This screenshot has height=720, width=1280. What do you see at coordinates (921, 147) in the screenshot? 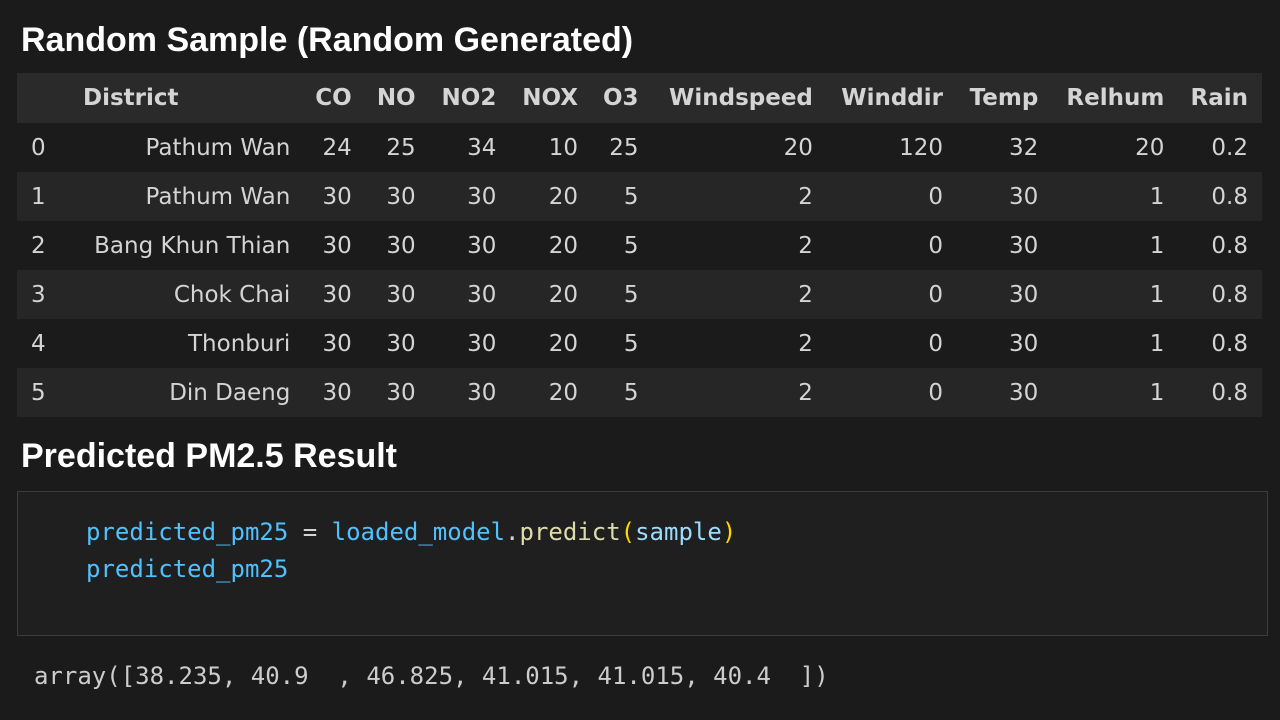
I see `table-cell: 120` at bounding box center [921, 147].